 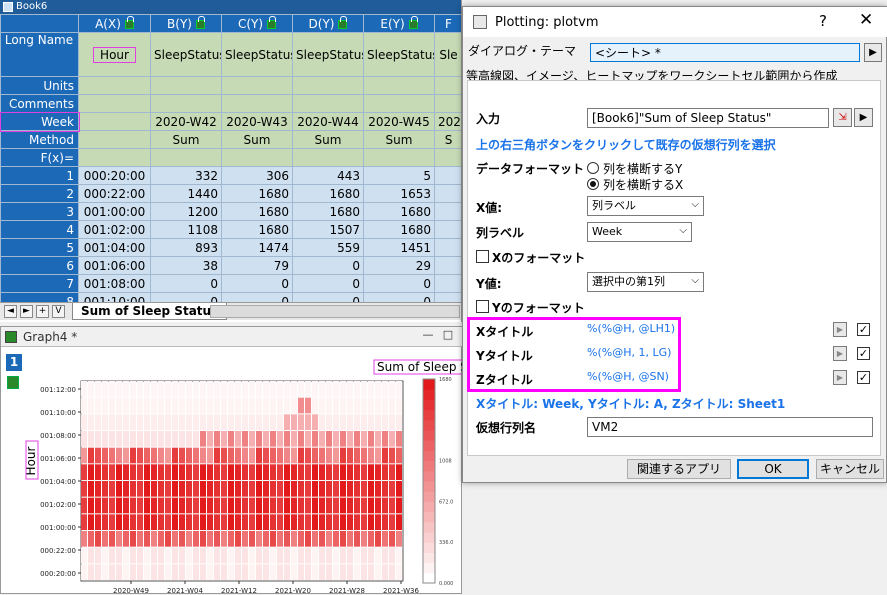 I want to click on z-title-checkbox: ✓, so click(x=863, y=377).